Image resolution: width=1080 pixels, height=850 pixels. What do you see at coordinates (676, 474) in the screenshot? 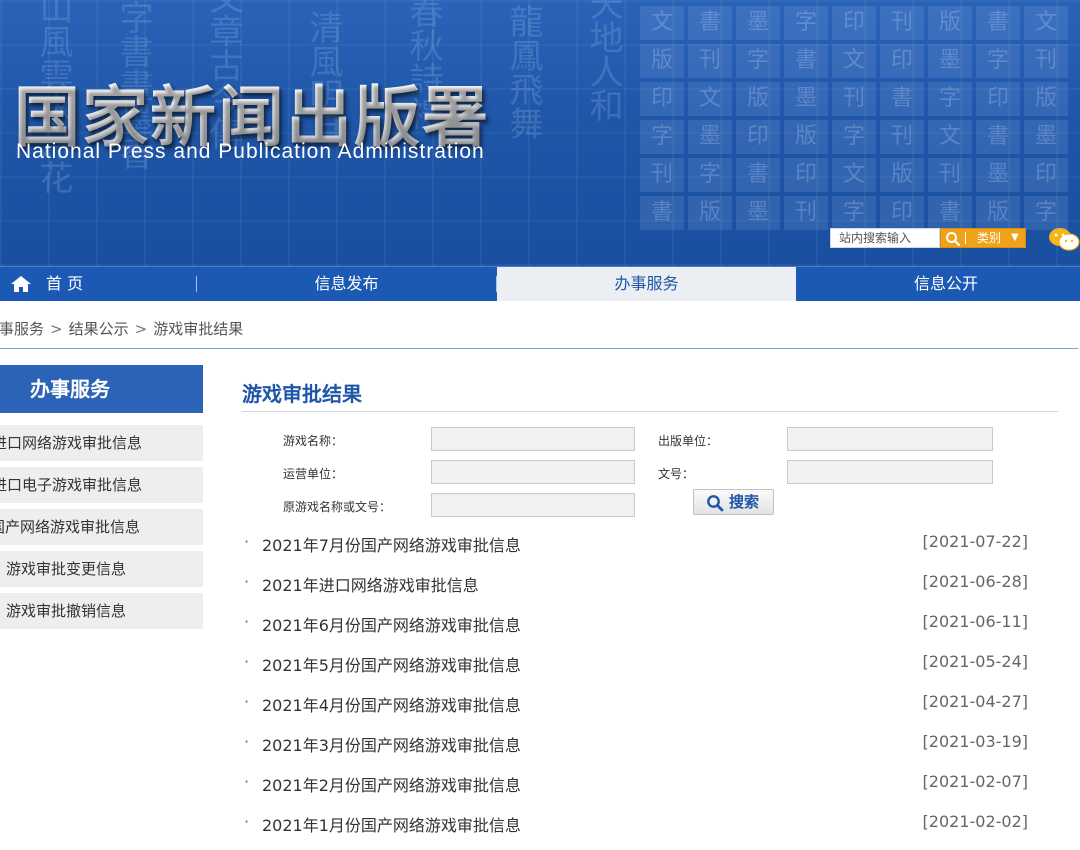
I see `doc-number-label: 文号：` at bounding box center [676, 474].